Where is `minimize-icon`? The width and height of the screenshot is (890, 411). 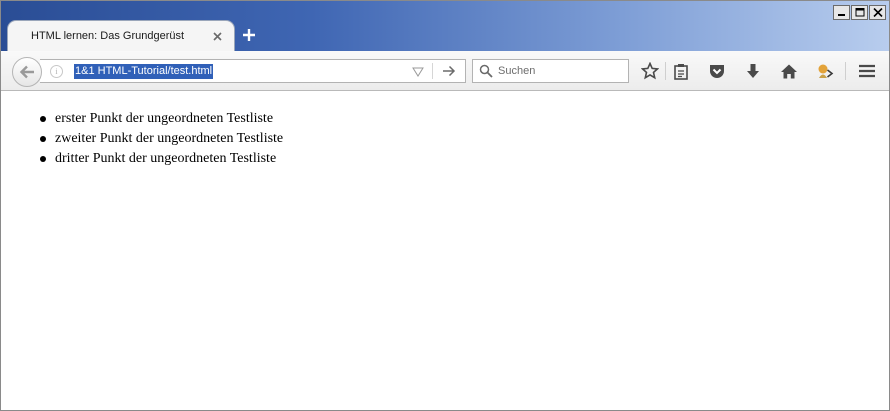
minimize-icon is located at coordinates (841, 15).